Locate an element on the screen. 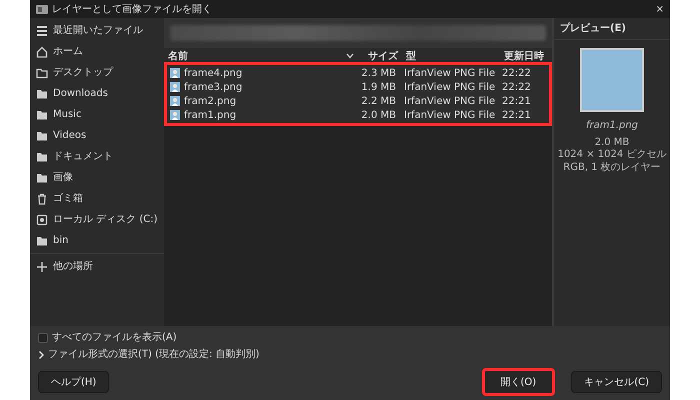 This screenshot has width=700, height=400. sidebar-item: デスクトップ is located at coordinates (97, 72).